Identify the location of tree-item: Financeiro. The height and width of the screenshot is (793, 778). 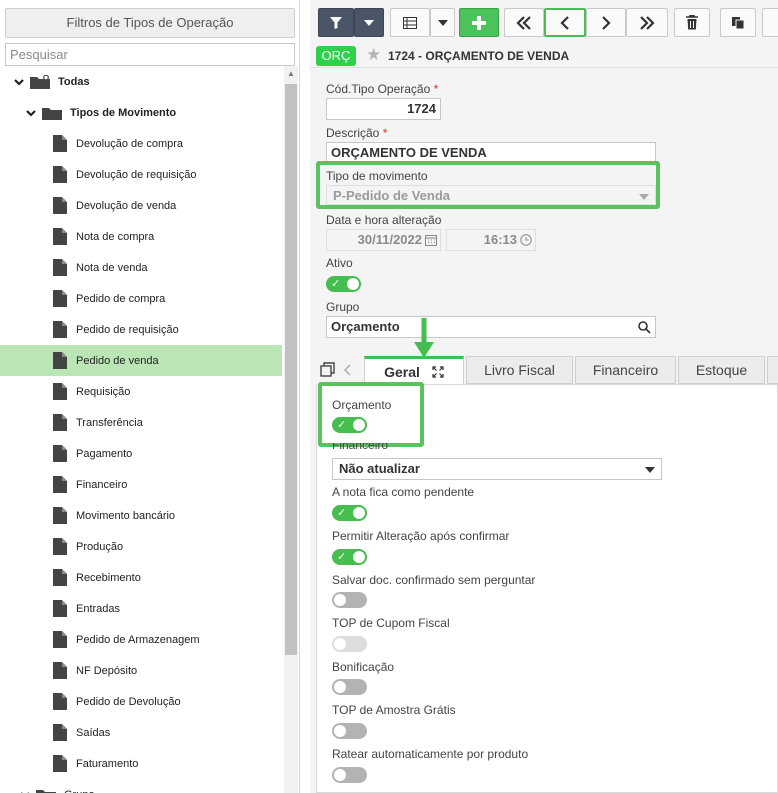
(141, 484).